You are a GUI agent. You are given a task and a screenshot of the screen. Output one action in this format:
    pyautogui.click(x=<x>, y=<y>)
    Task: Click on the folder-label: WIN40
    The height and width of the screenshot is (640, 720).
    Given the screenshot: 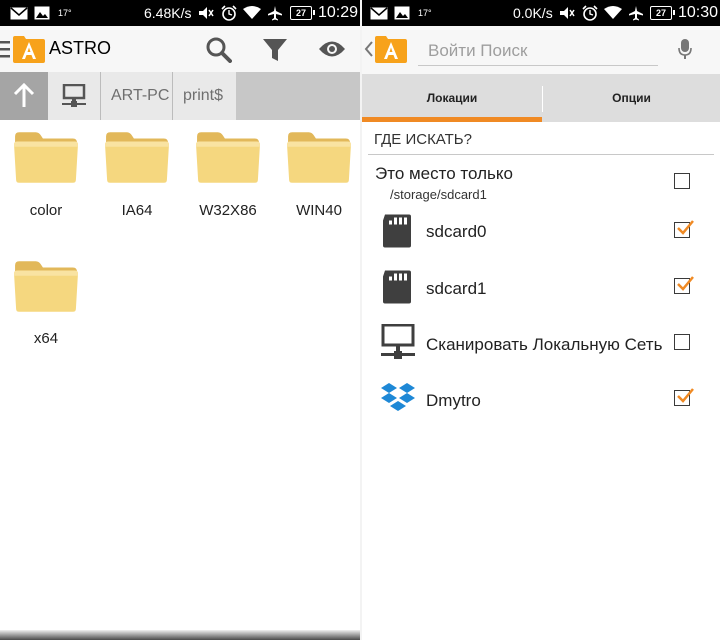 What is the action you would take?
    pyautogui.click(x=319, y=210)
    